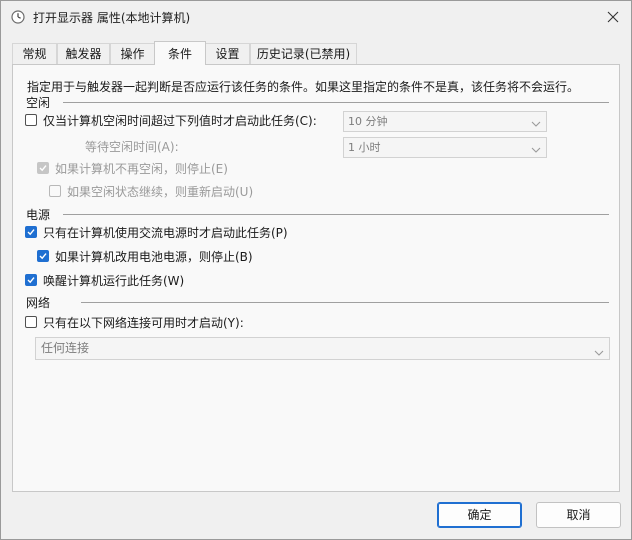  I want to click on title-bar: 打开显示器 属性(本地计算机), so click(316, 17).